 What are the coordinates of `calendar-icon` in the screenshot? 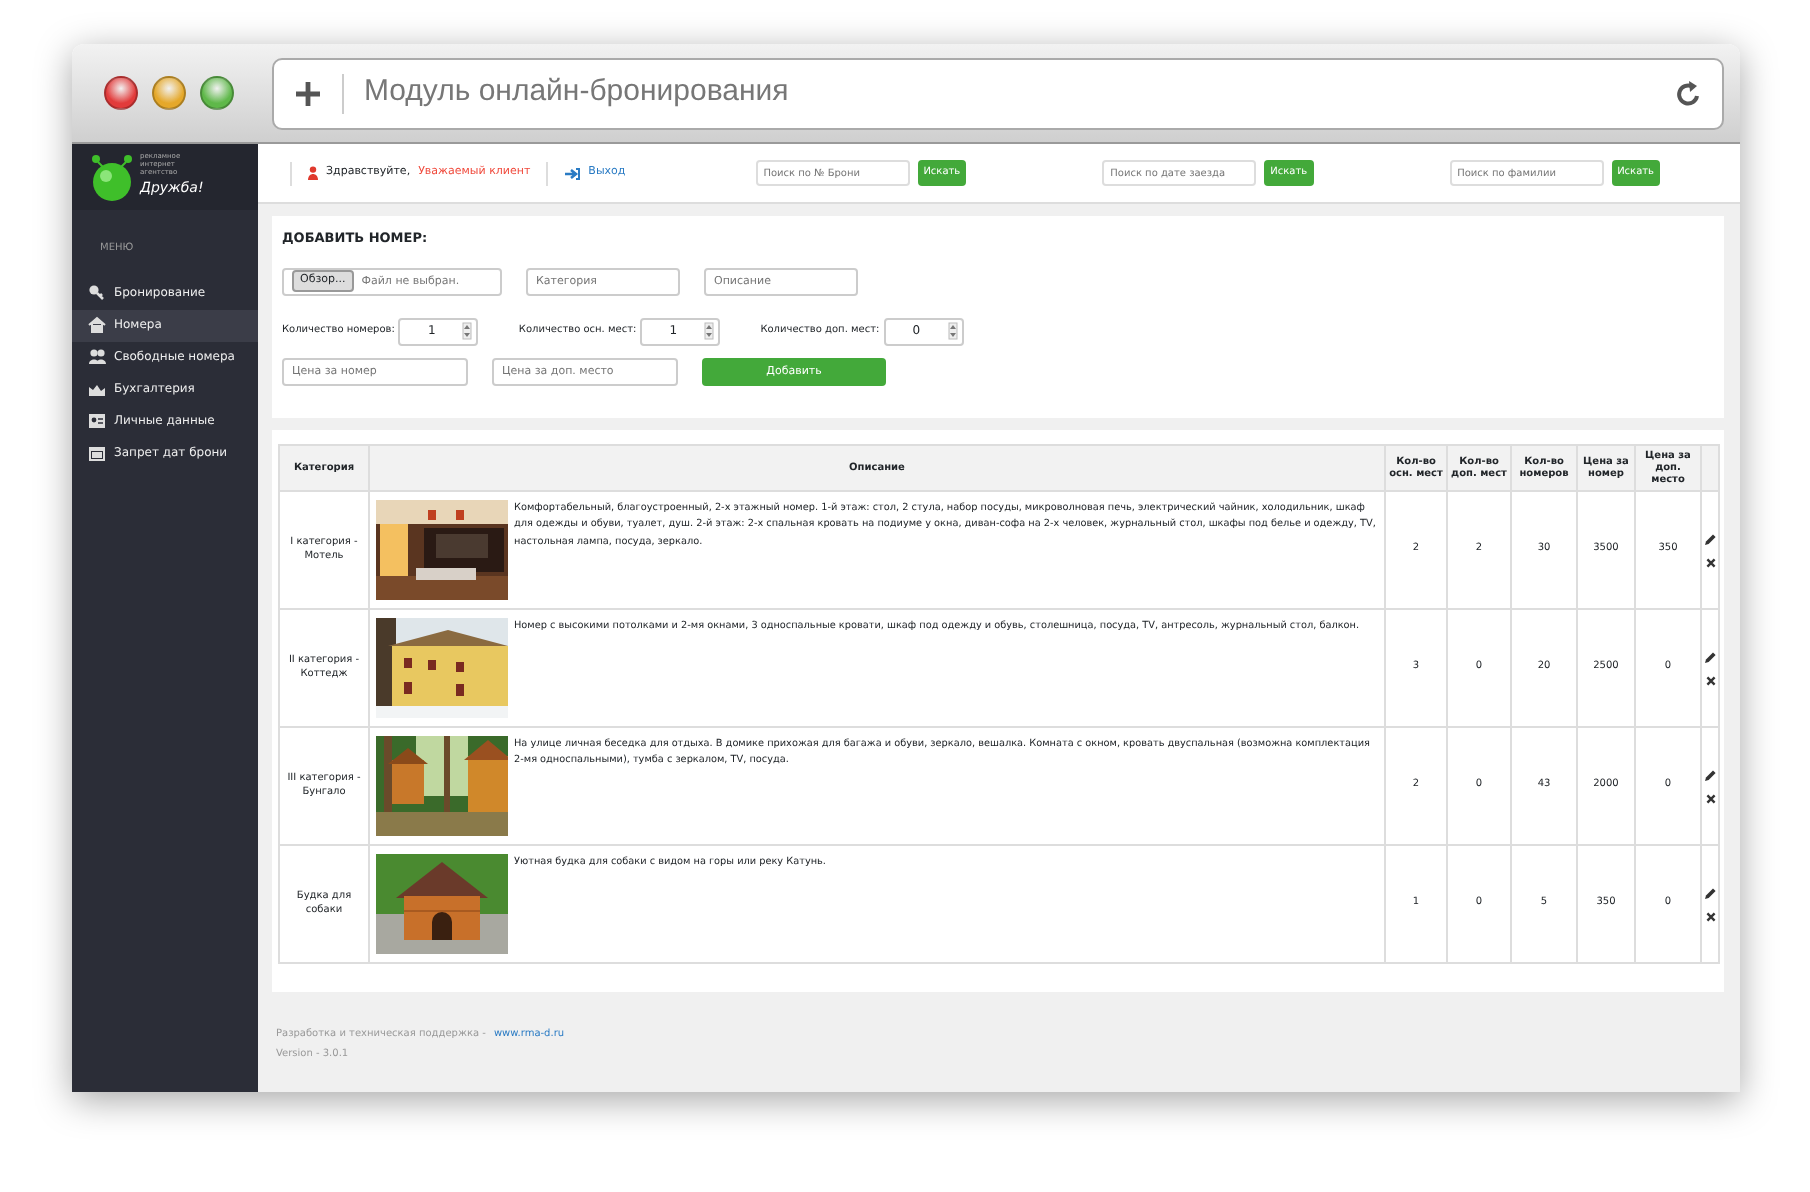 It's located at (97, 453).